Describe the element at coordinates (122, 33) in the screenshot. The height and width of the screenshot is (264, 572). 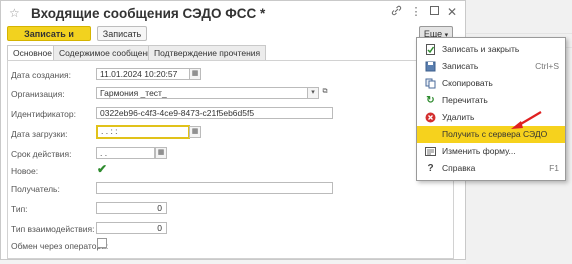
I see `save-button: Записать` at that location.